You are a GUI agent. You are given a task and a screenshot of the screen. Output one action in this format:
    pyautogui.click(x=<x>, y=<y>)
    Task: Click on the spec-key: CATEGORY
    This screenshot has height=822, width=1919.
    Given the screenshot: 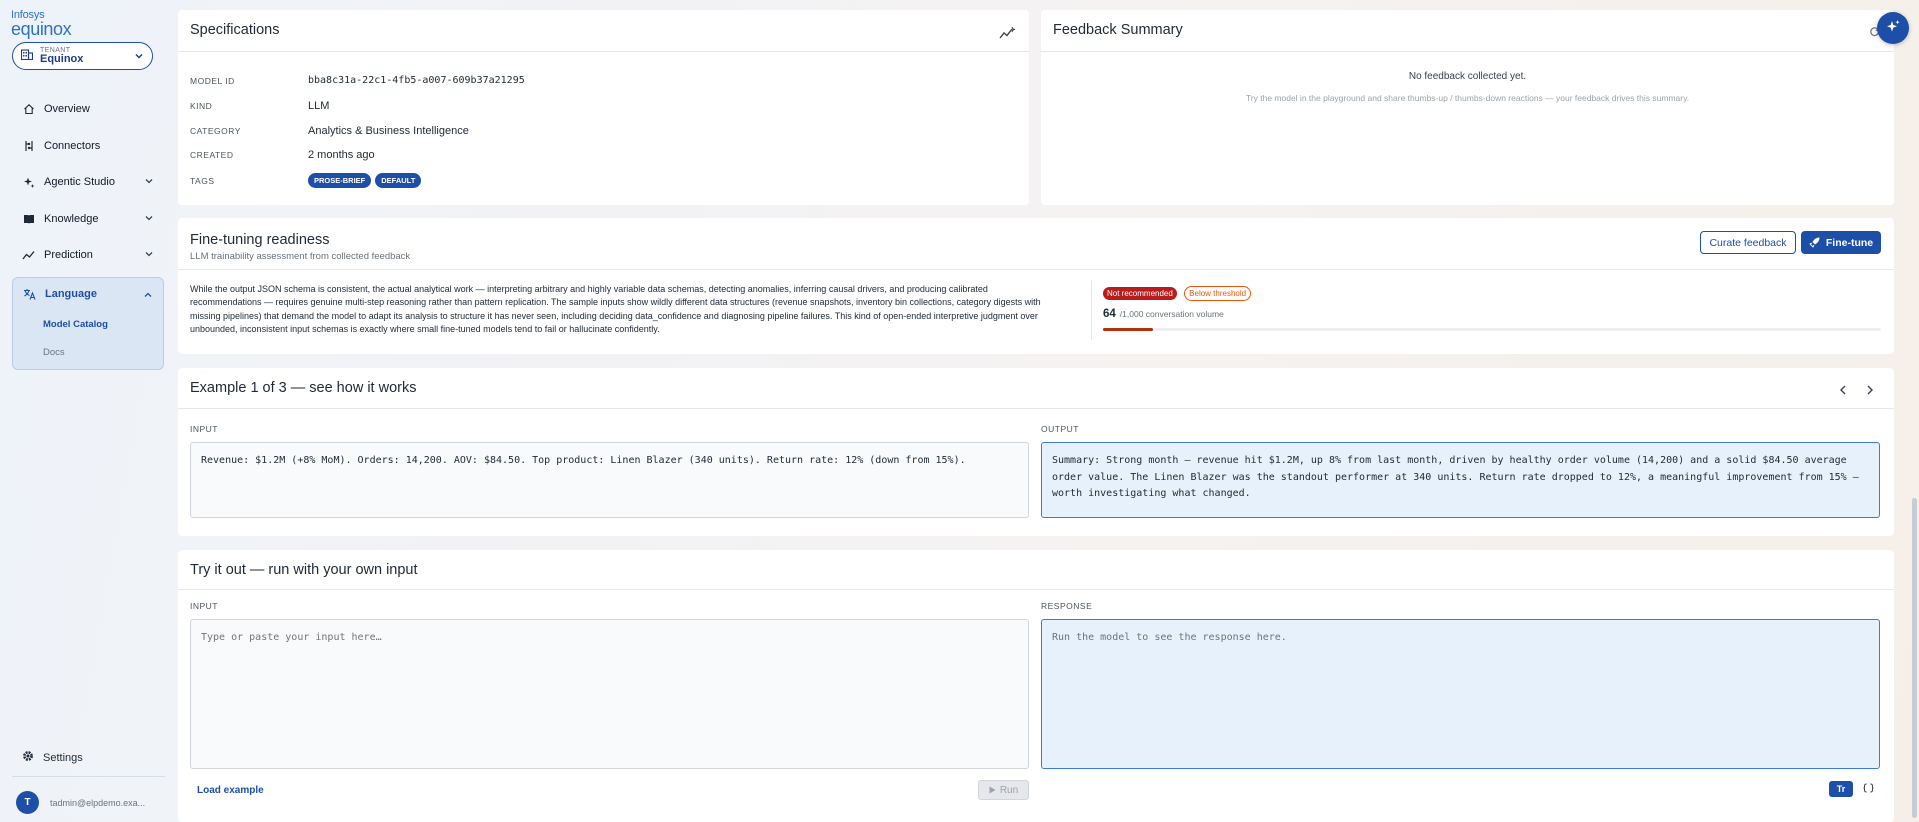 What is the action you would take?
    pyautogui.click(x=215, y=131)
    